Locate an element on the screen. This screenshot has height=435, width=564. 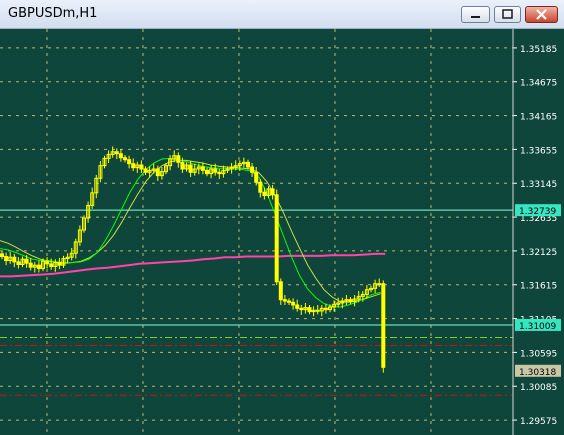
axis-tick-label: 1.33145 is located at coordinates (538, 185).